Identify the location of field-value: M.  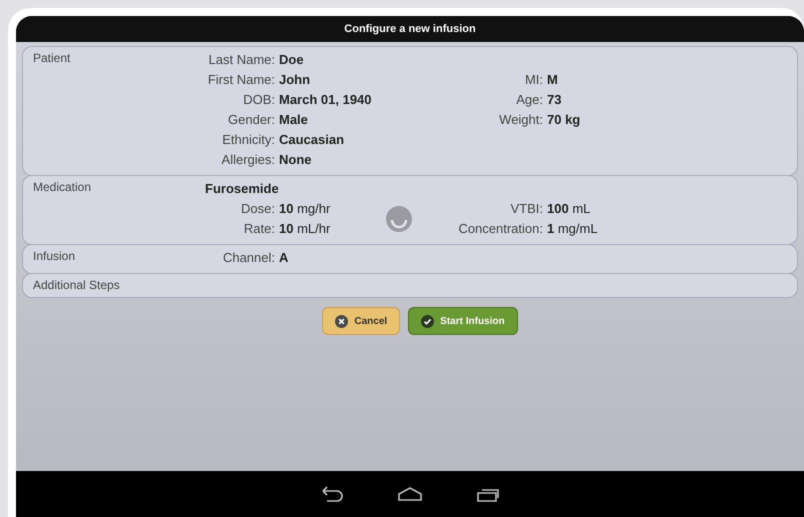
(553, 80).